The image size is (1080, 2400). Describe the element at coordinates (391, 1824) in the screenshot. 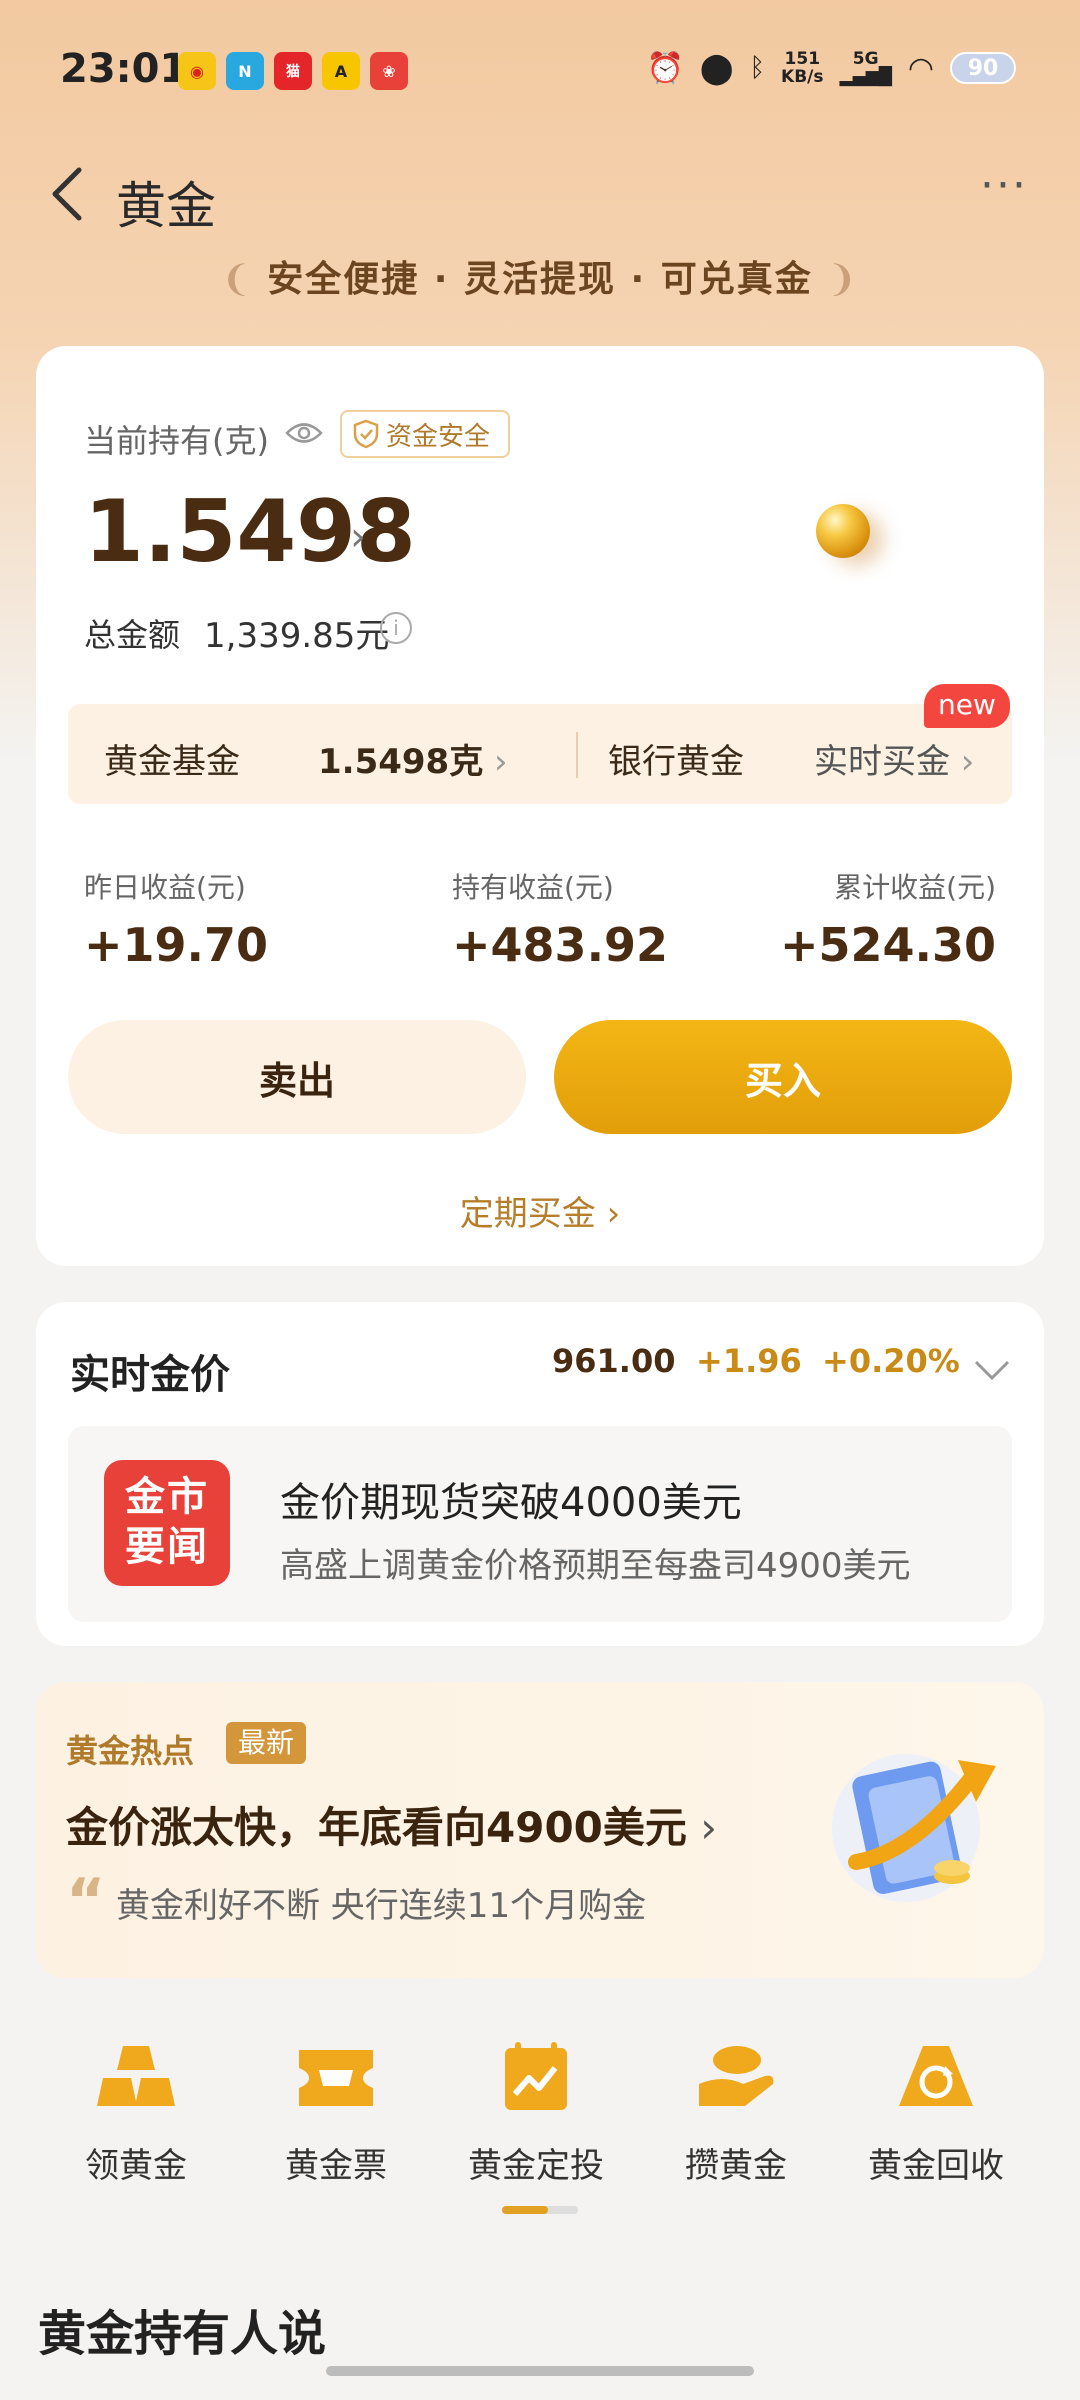

I see `hotspot-headline: 金价涨太快，年底看向4900美元 ›` at that location.